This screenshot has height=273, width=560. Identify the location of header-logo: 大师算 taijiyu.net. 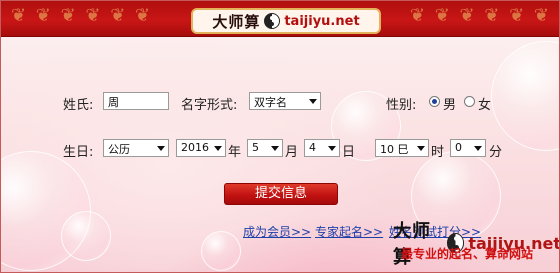
(286, 21).